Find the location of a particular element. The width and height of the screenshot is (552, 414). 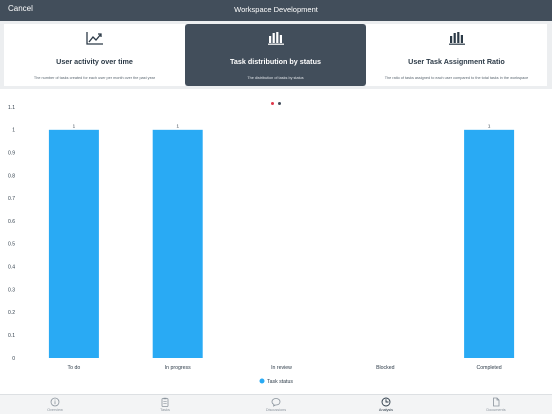

y-tick-label: 1 is located at coordinates (13, 131).